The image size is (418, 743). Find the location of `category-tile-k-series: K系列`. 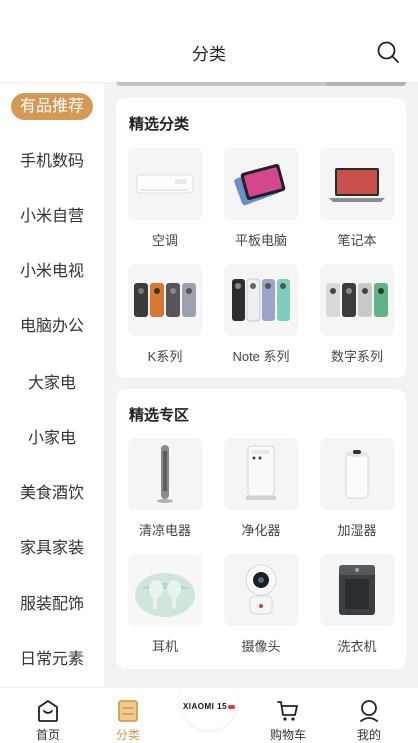

category-tile-k-series: K系列 is located at coordinates (165, 314).